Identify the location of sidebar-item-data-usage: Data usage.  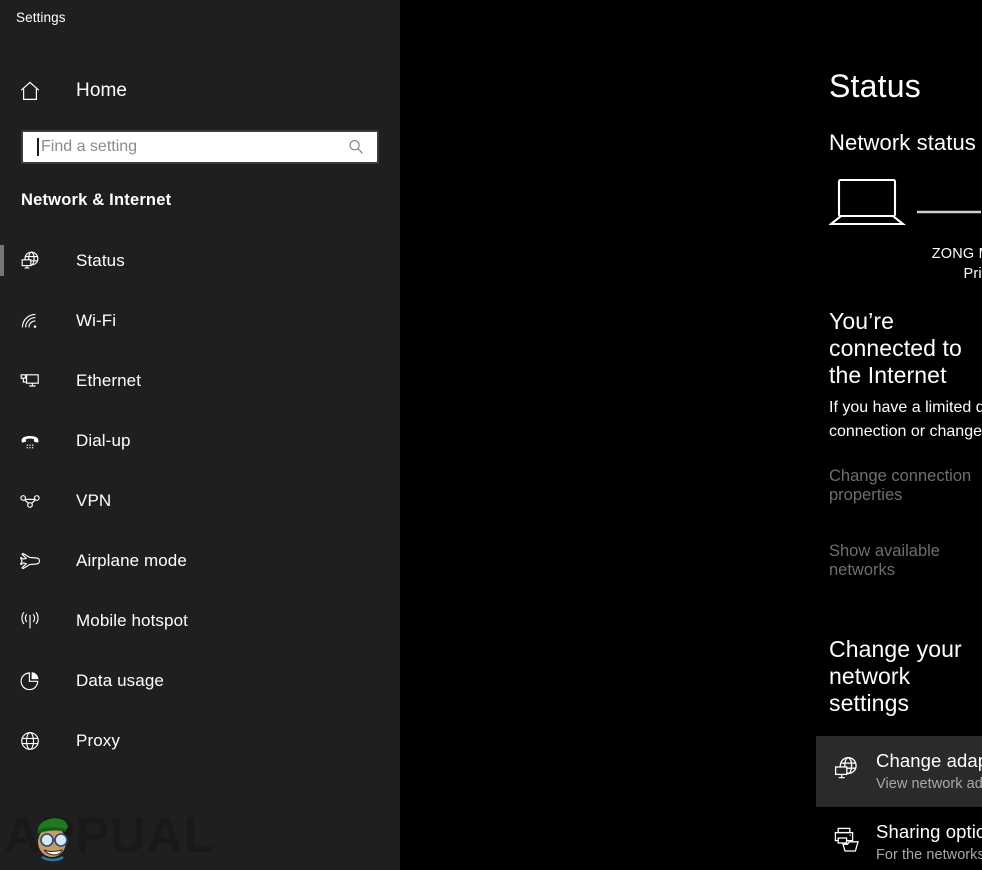
(200, 681).